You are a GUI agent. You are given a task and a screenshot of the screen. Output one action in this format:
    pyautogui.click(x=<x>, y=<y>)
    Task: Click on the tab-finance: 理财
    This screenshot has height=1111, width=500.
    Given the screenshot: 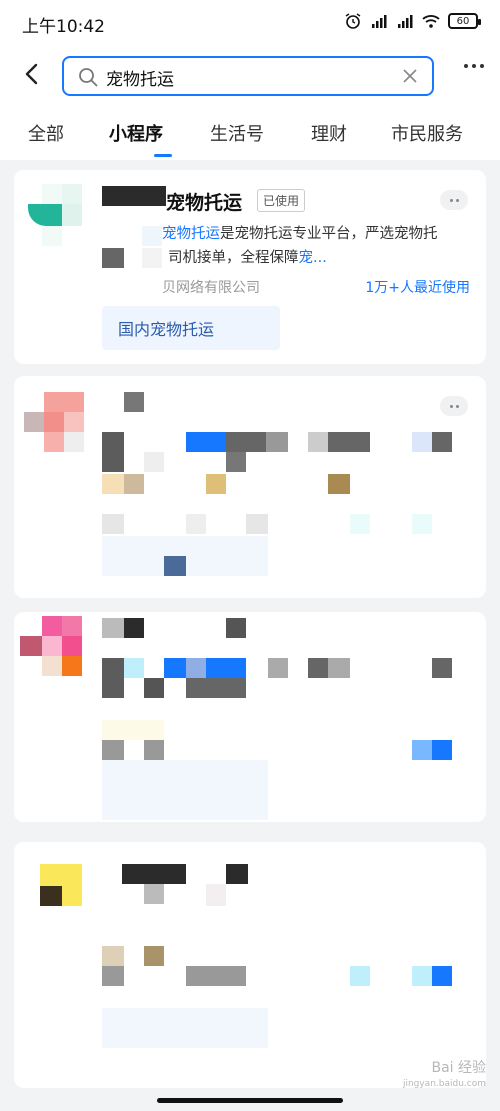 What is the action you would take?
    pyautogui.click(x=329, y=133)
    